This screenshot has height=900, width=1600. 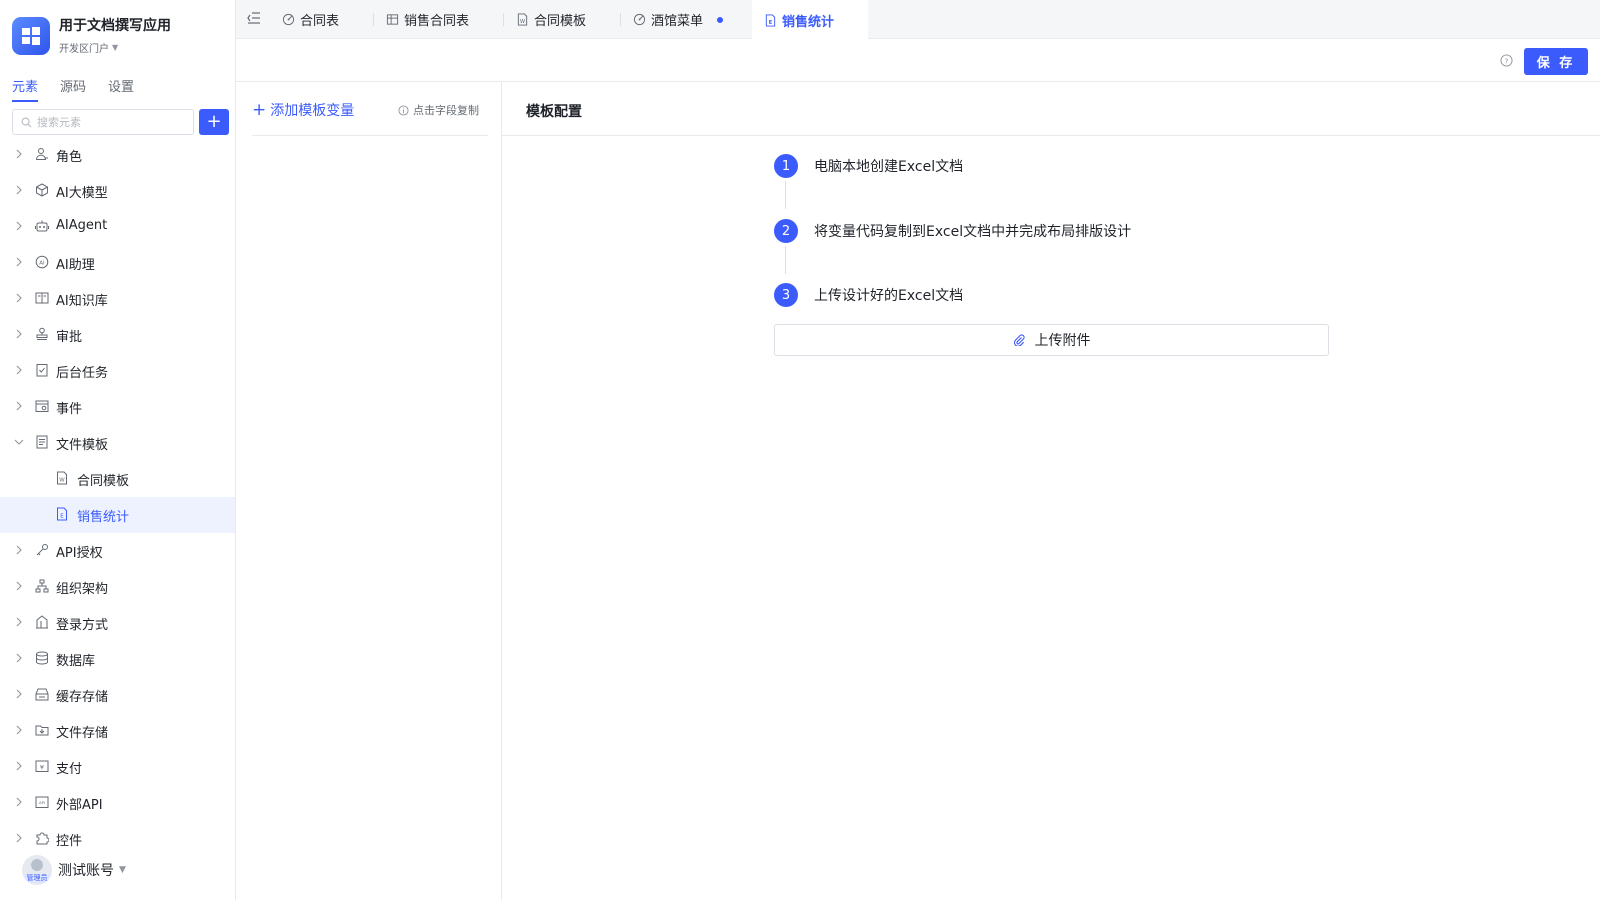 I want to click on portal-label: 开发区门户, so click(x=84, y=49).